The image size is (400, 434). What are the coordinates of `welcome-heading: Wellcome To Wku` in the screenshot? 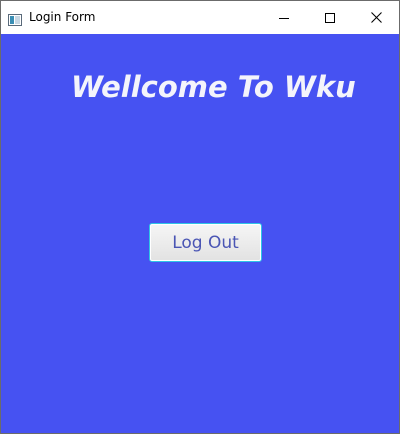 It's located at (213, 87).